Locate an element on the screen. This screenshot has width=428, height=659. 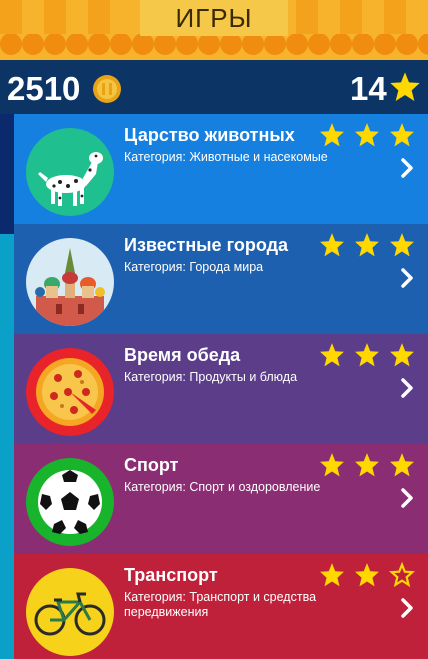
awning-scallops is located at coordinates (214, 44).